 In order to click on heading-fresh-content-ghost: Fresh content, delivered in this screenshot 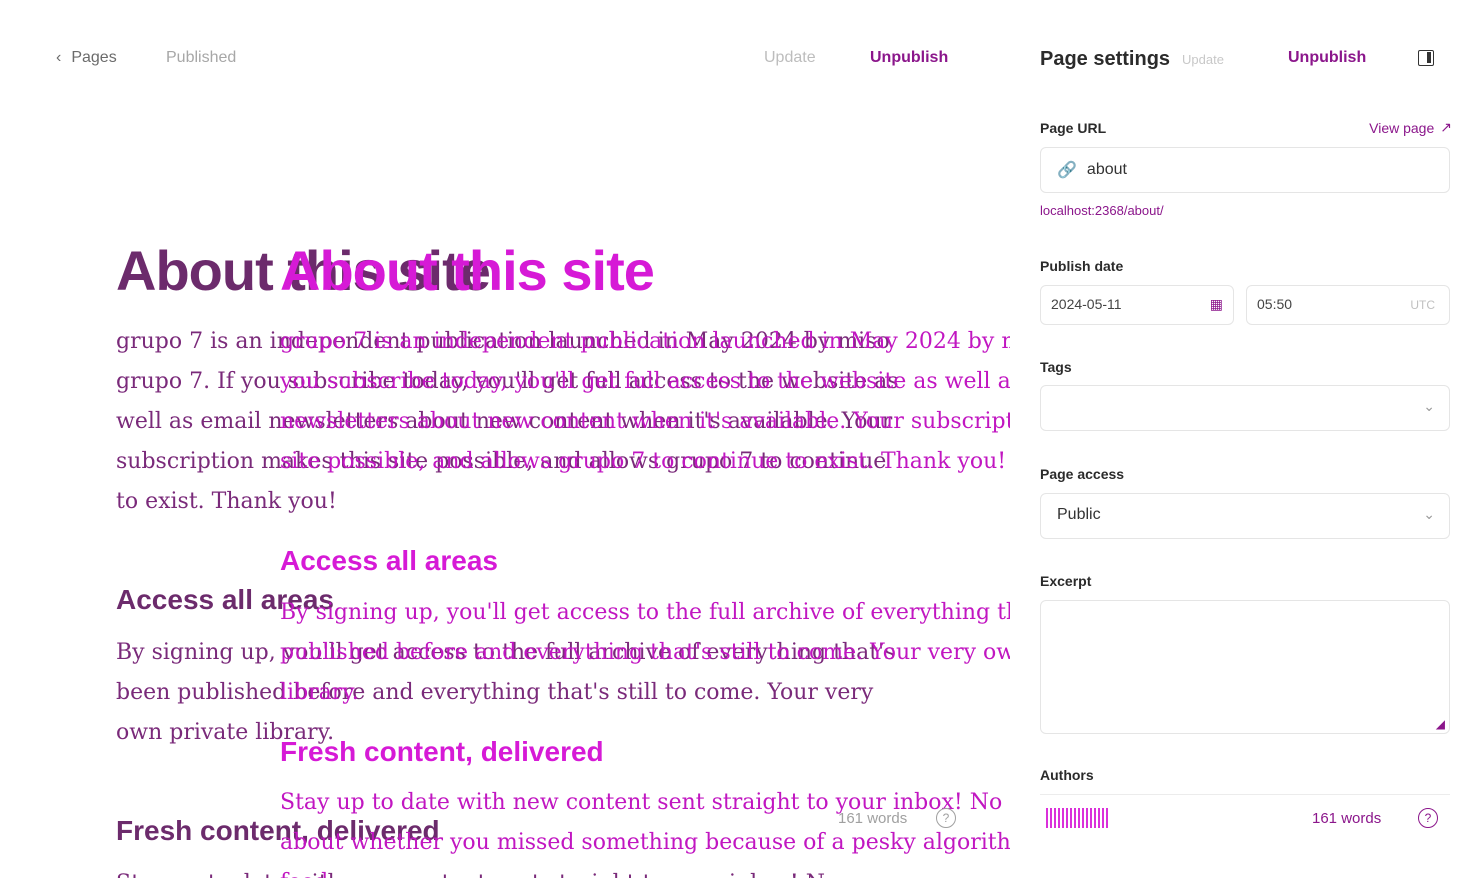, I will do `click(442, 751)`.